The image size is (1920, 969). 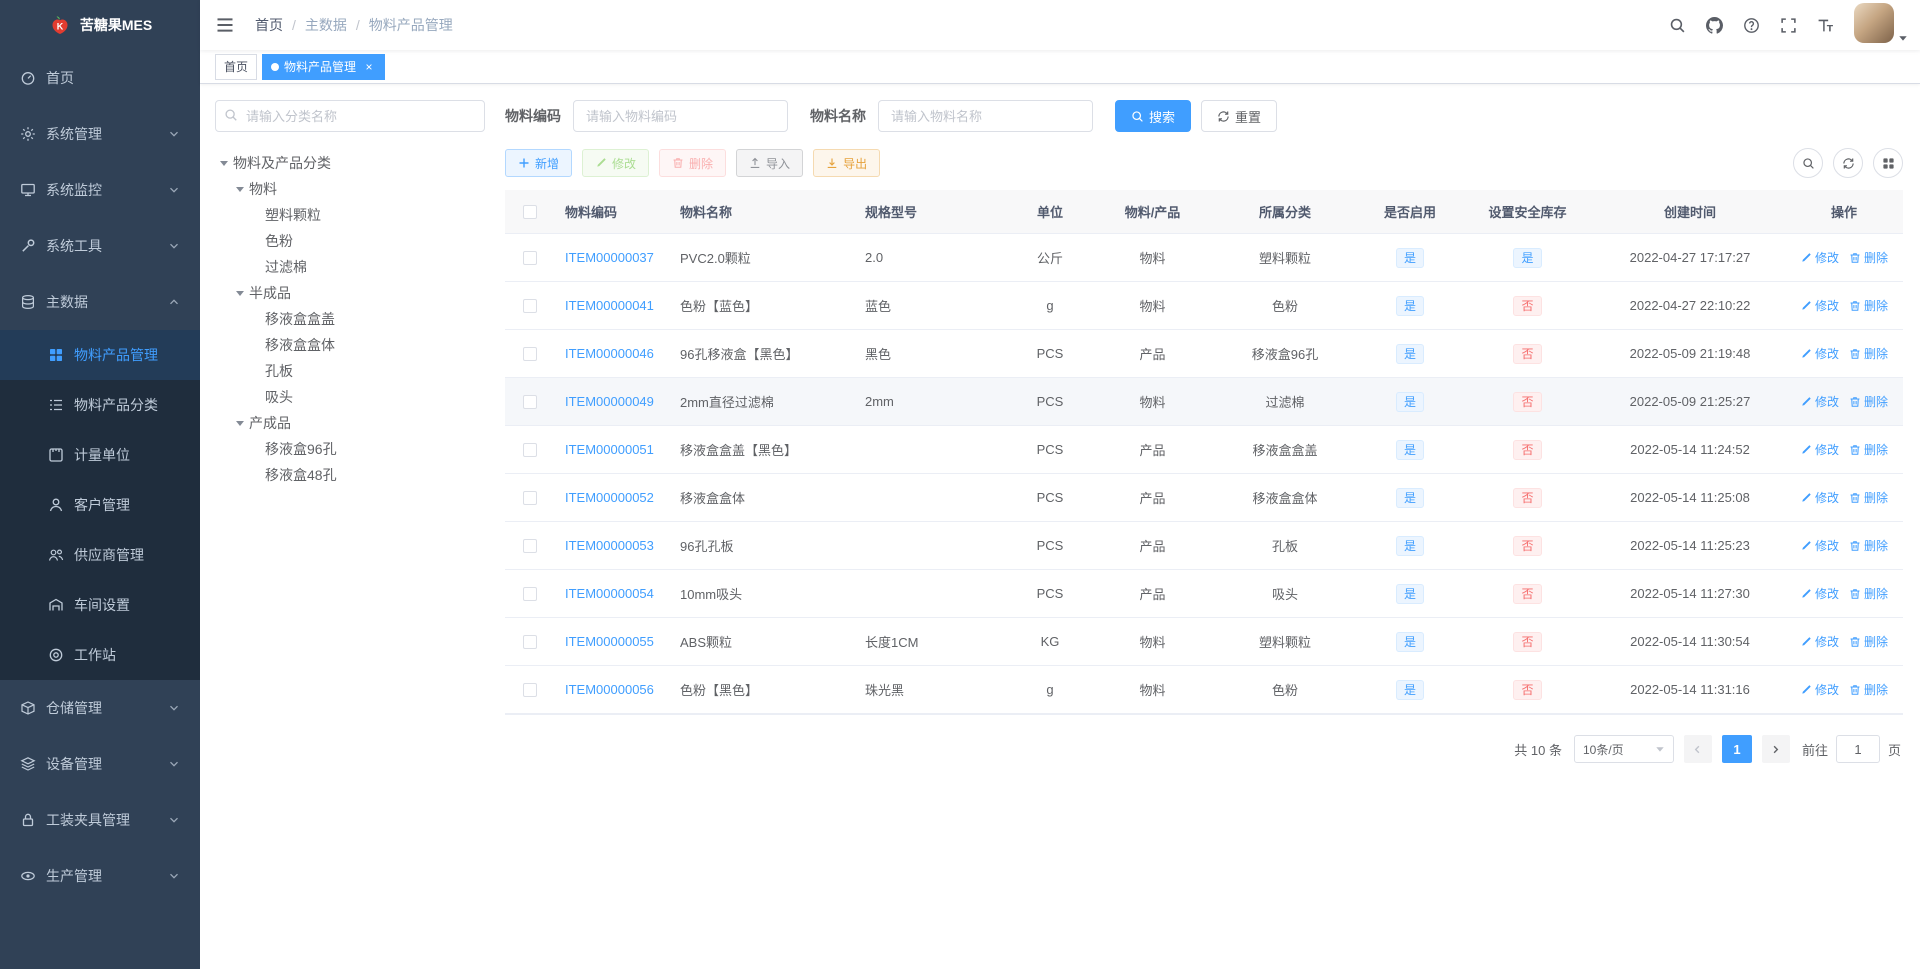 I want to click on sidebar-item-system-monitor: 系统监控, so click(x=100, y=190).